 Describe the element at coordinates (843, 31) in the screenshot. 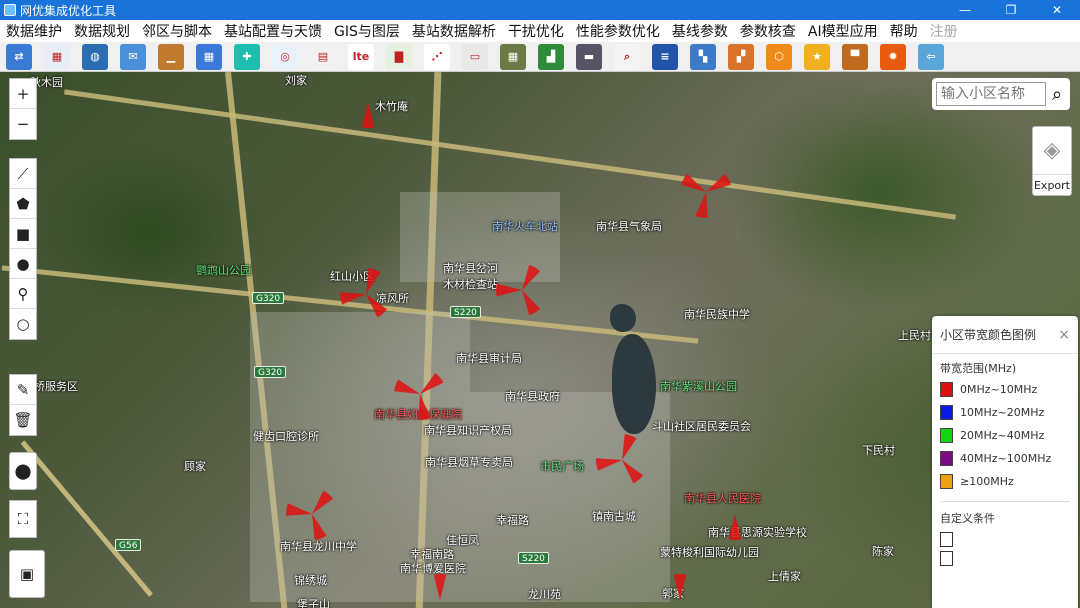

I see `menu-ai-model: AI模型应用` at that location.